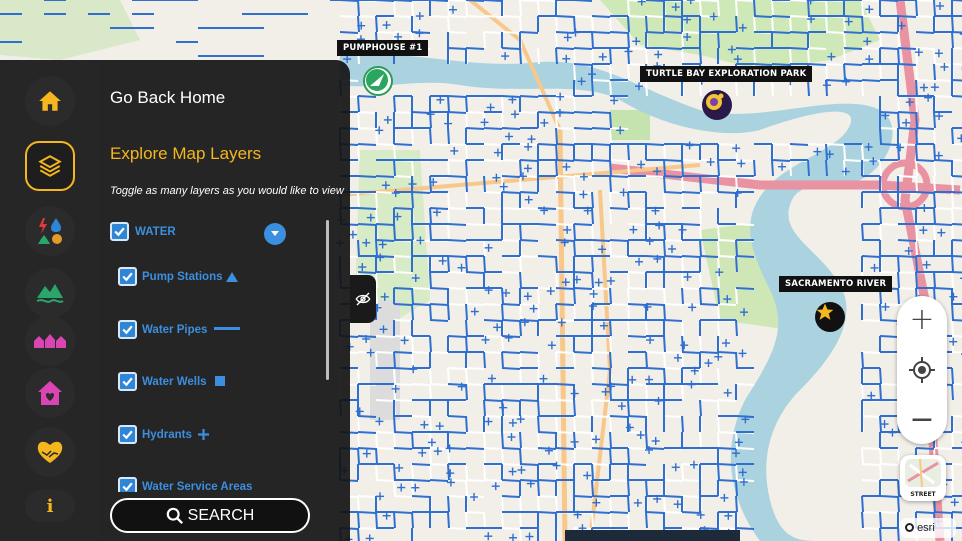 Image resolution: width=962 pixels, height=541 pixels. I want to click on locate-icon, so click(922, 370).